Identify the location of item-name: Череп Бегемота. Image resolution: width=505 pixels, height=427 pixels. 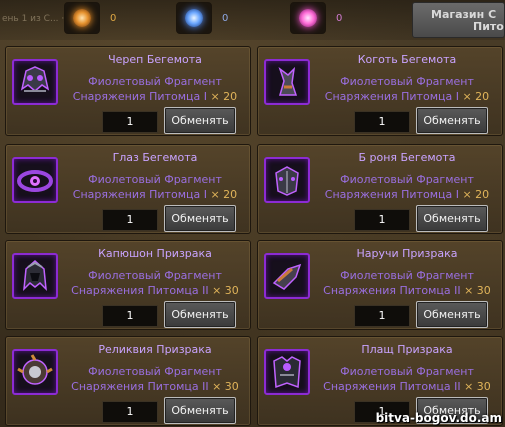
(155, 59).